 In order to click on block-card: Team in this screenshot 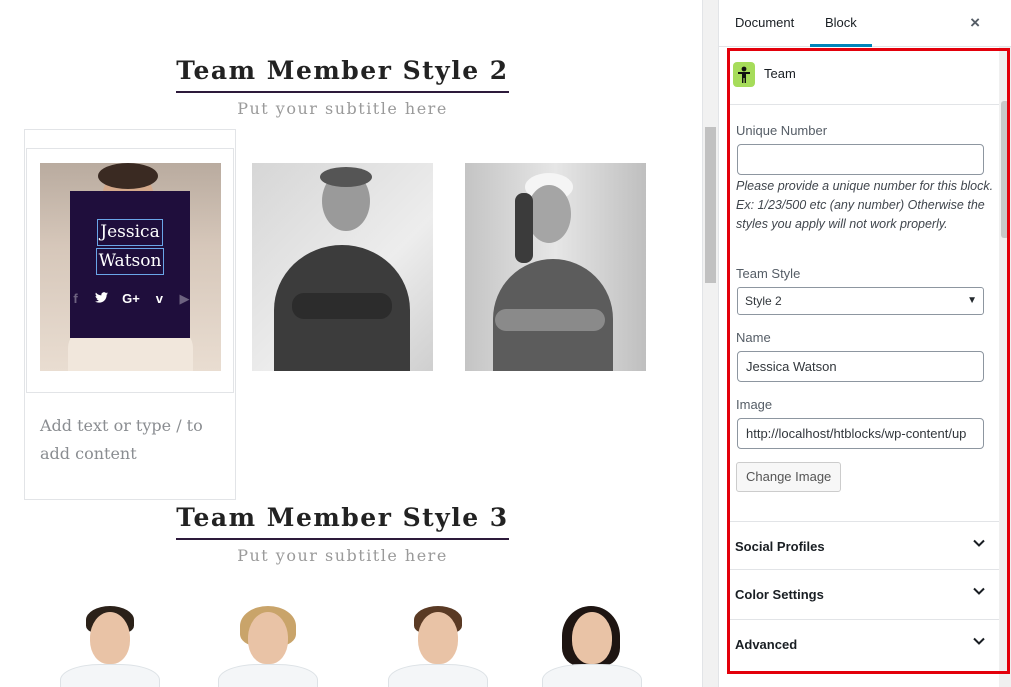, I will do `click(863, 76)`.